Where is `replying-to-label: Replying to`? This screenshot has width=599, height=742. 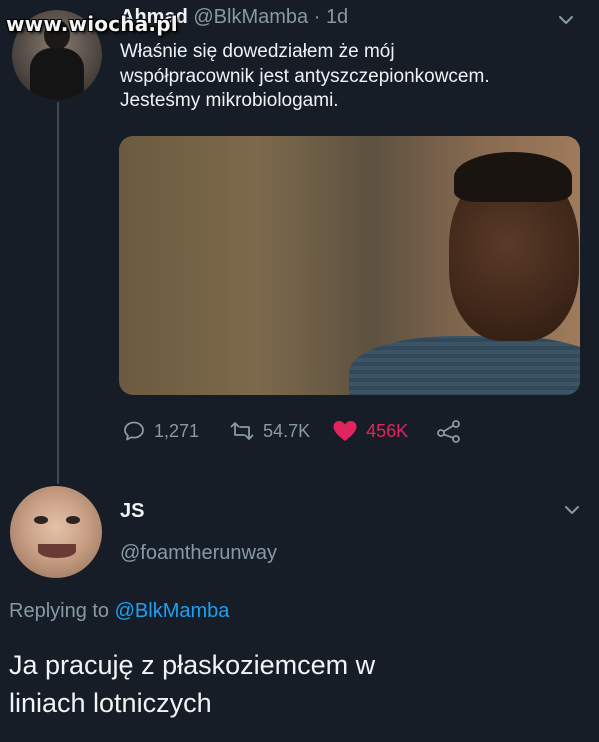
replying-to-label: Replying to is located at coordinates (59, 611).